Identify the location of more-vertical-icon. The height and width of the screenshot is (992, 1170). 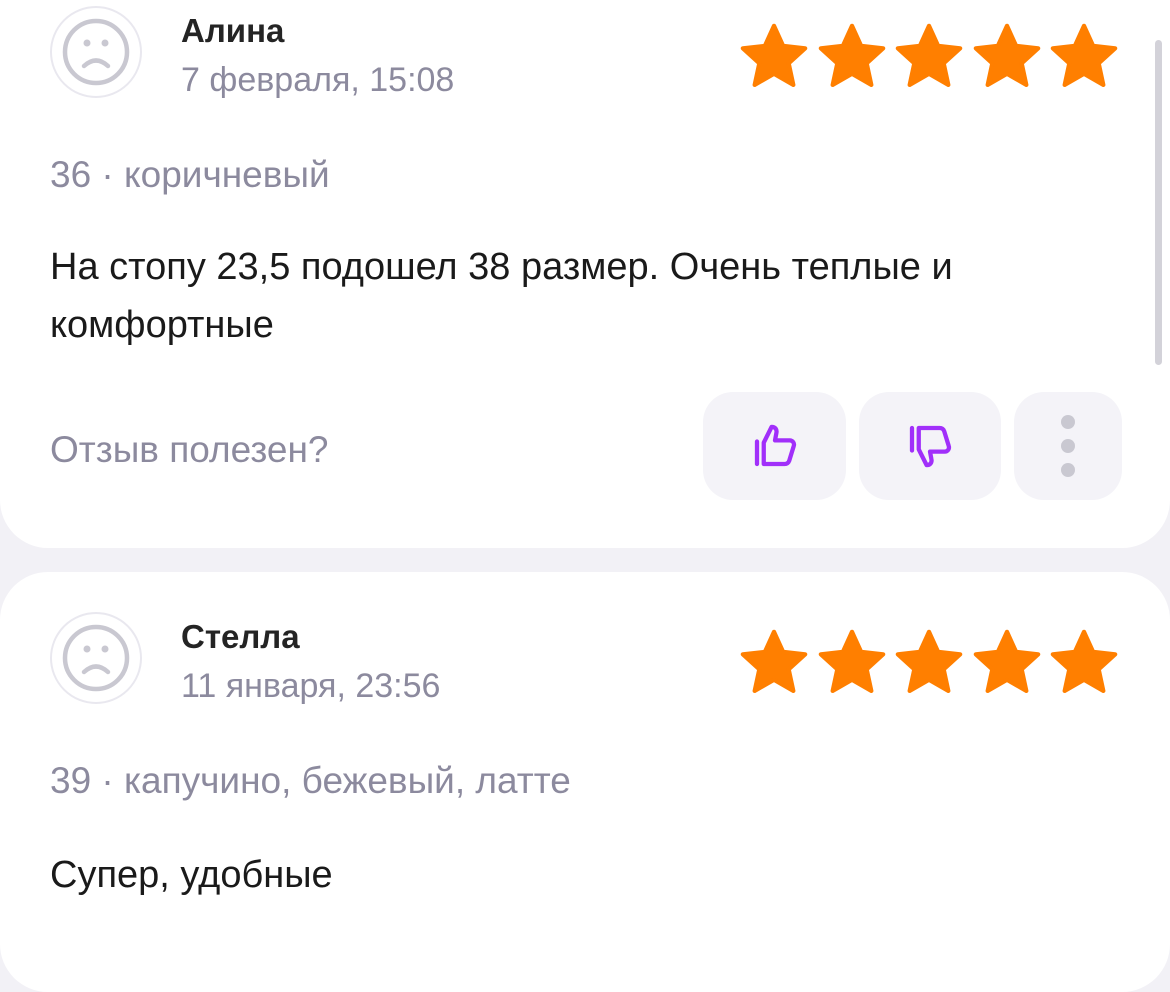
(1068, 446).